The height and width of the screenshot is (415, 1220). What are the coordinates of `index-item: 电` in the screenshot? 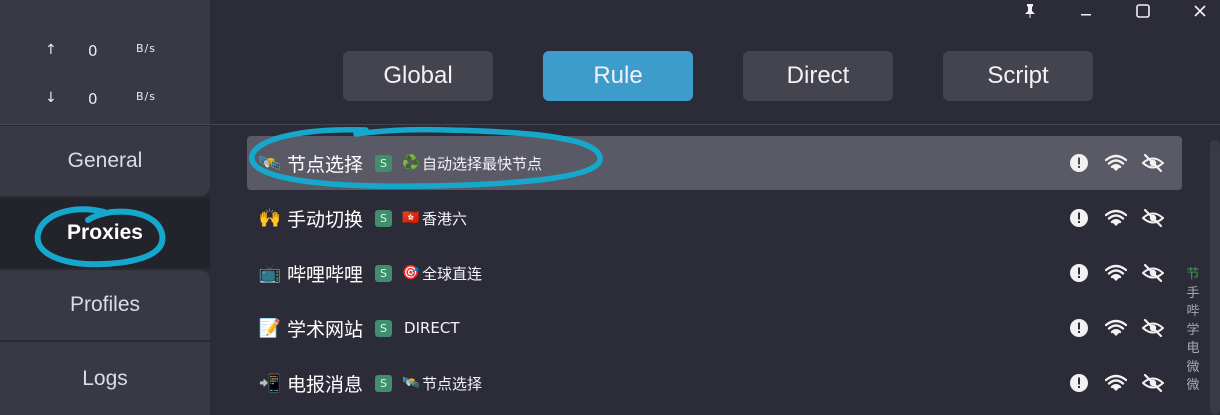 It's located at (1192, 349).